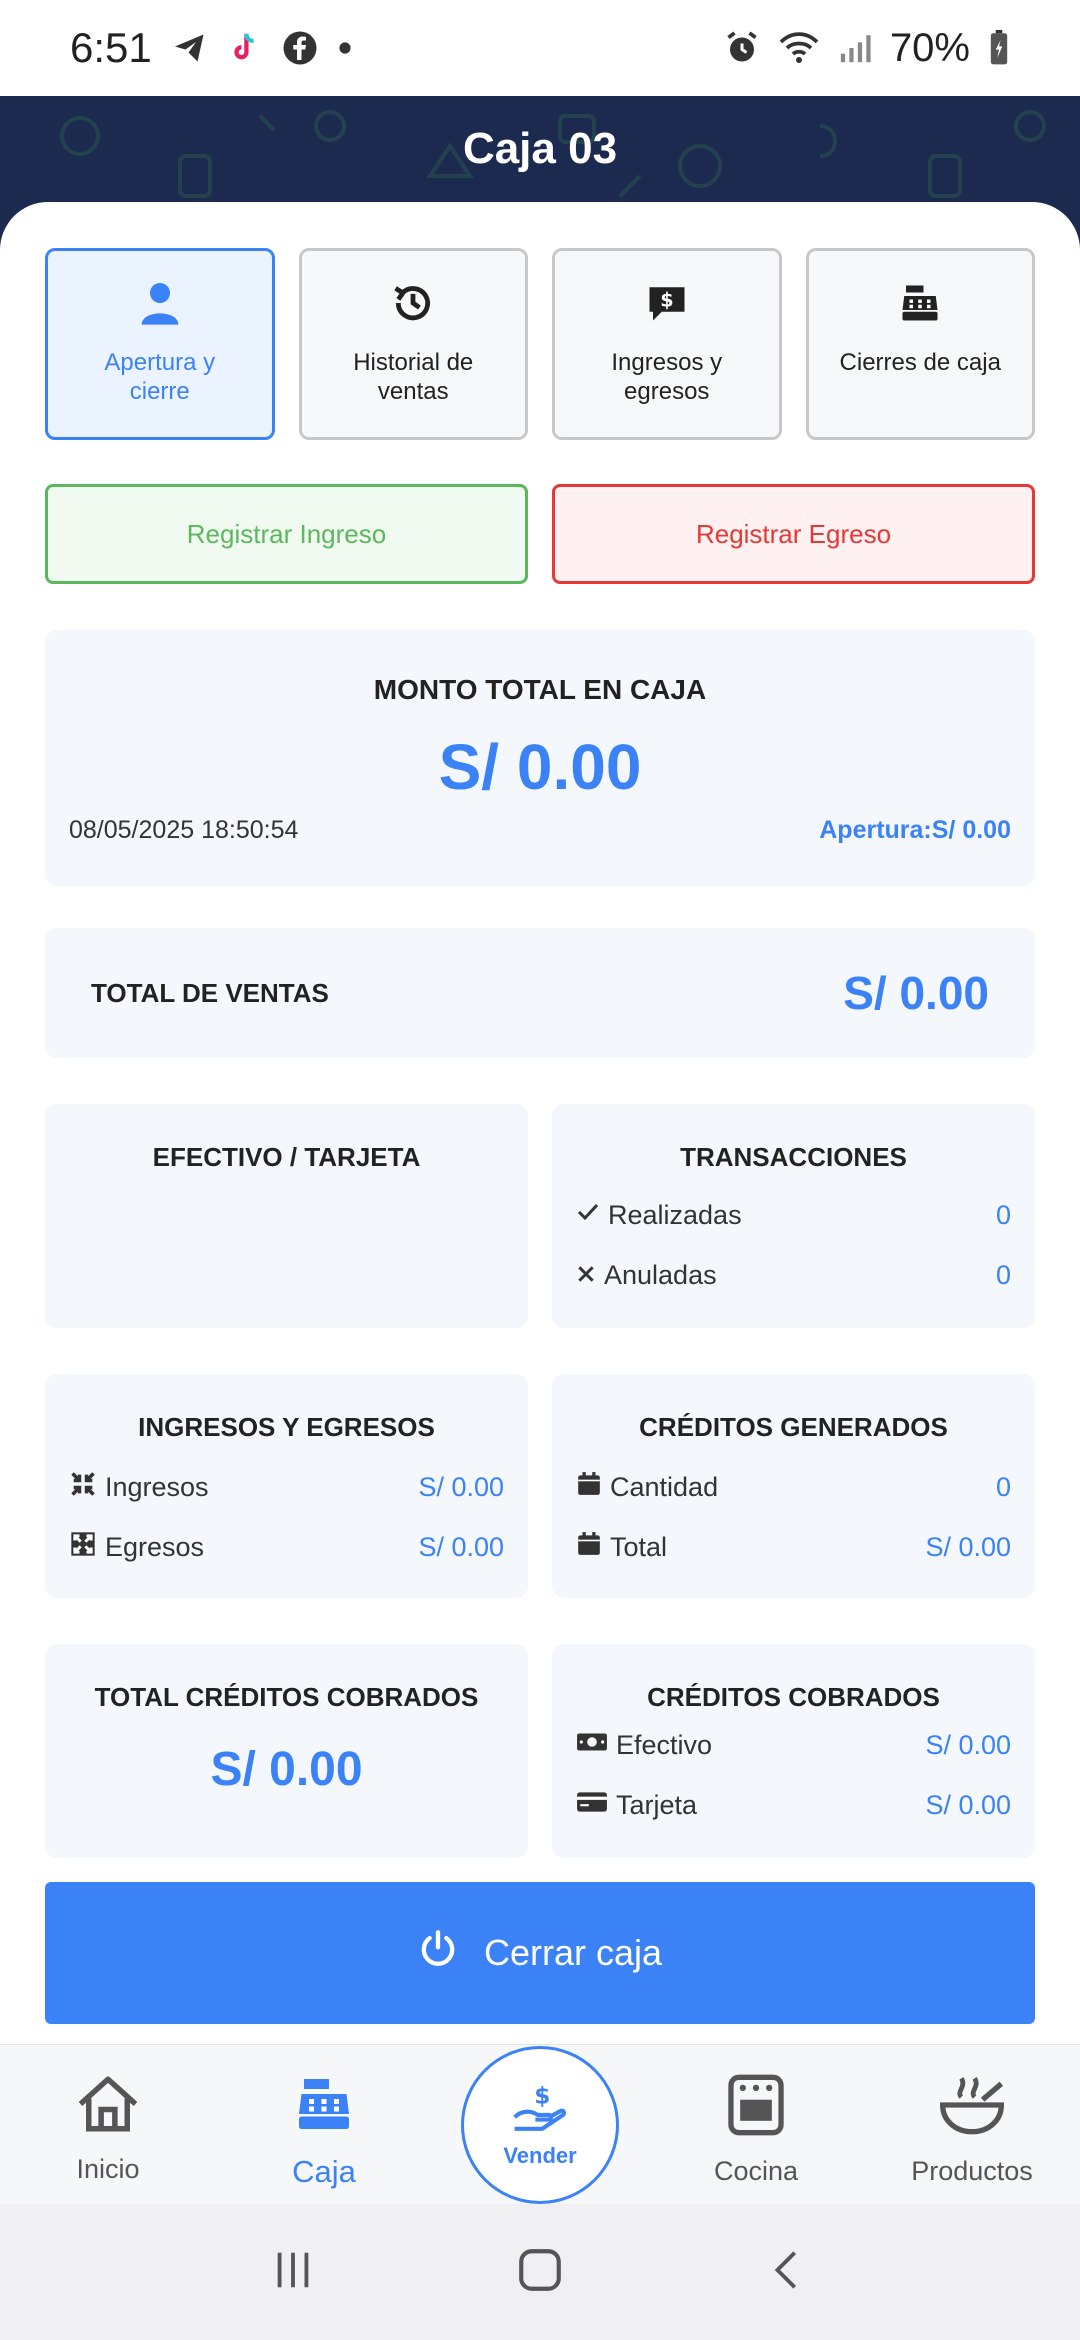 Image resolution: width=1080 pixels, height=2340 pixels. Describe the element at coordinates (793, 1157) in the screenshot. I see `transacciones-title: TRANSACCIONES` at that location.